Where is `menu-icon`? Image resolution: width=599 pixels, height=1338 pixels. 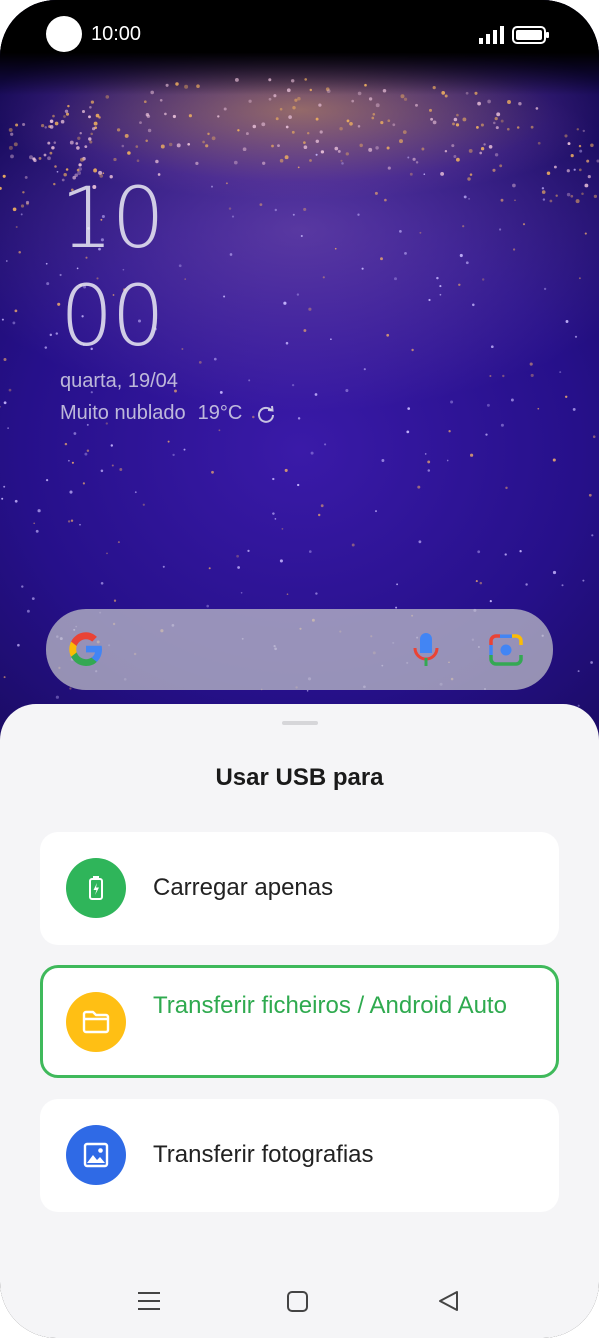
menu-icon is located at coordinates (149, 1301).